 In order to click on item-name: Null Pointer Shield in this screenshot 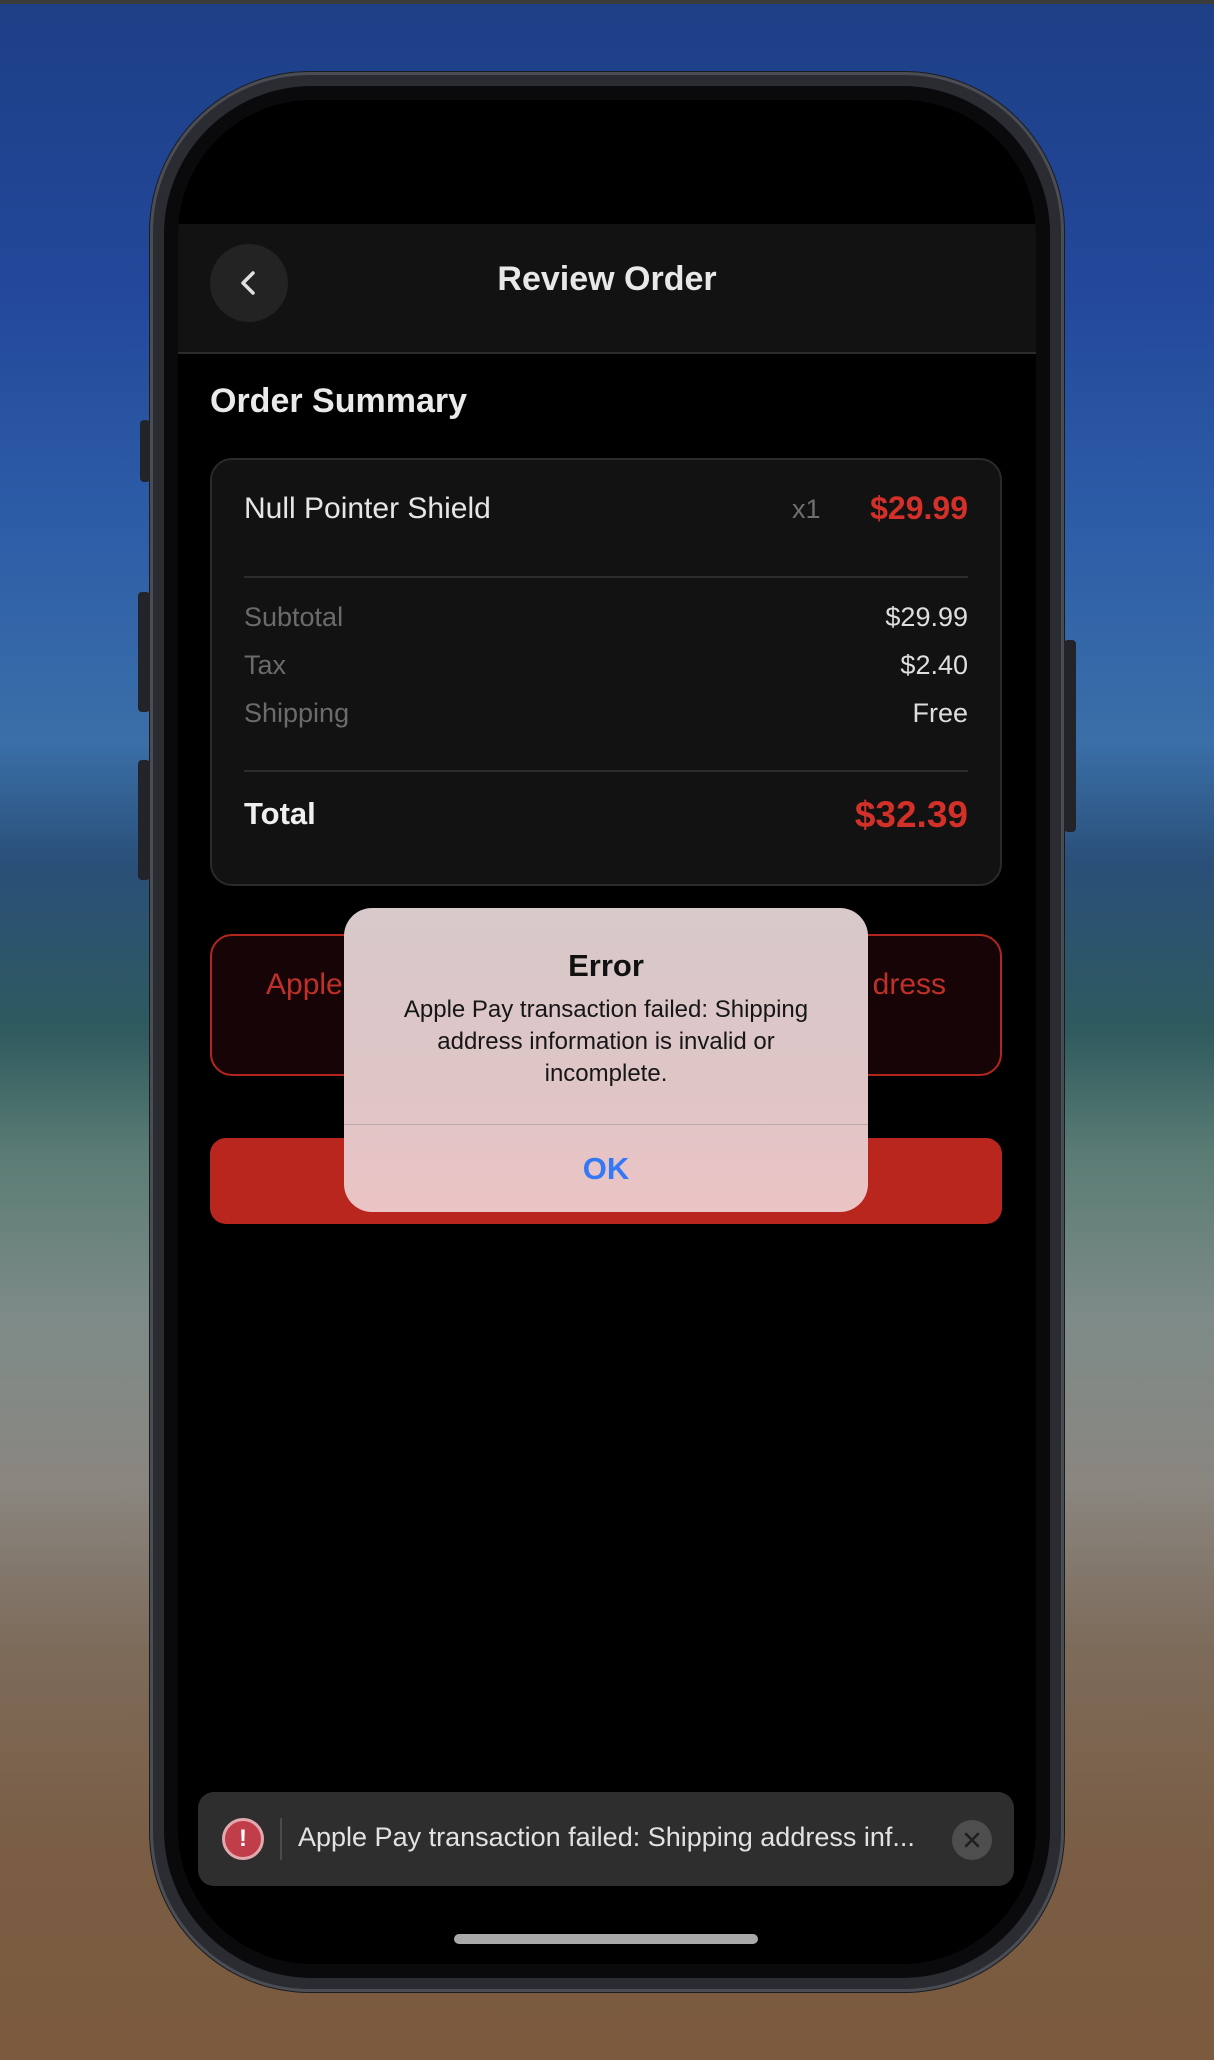, I will do `click(367, 508)`.